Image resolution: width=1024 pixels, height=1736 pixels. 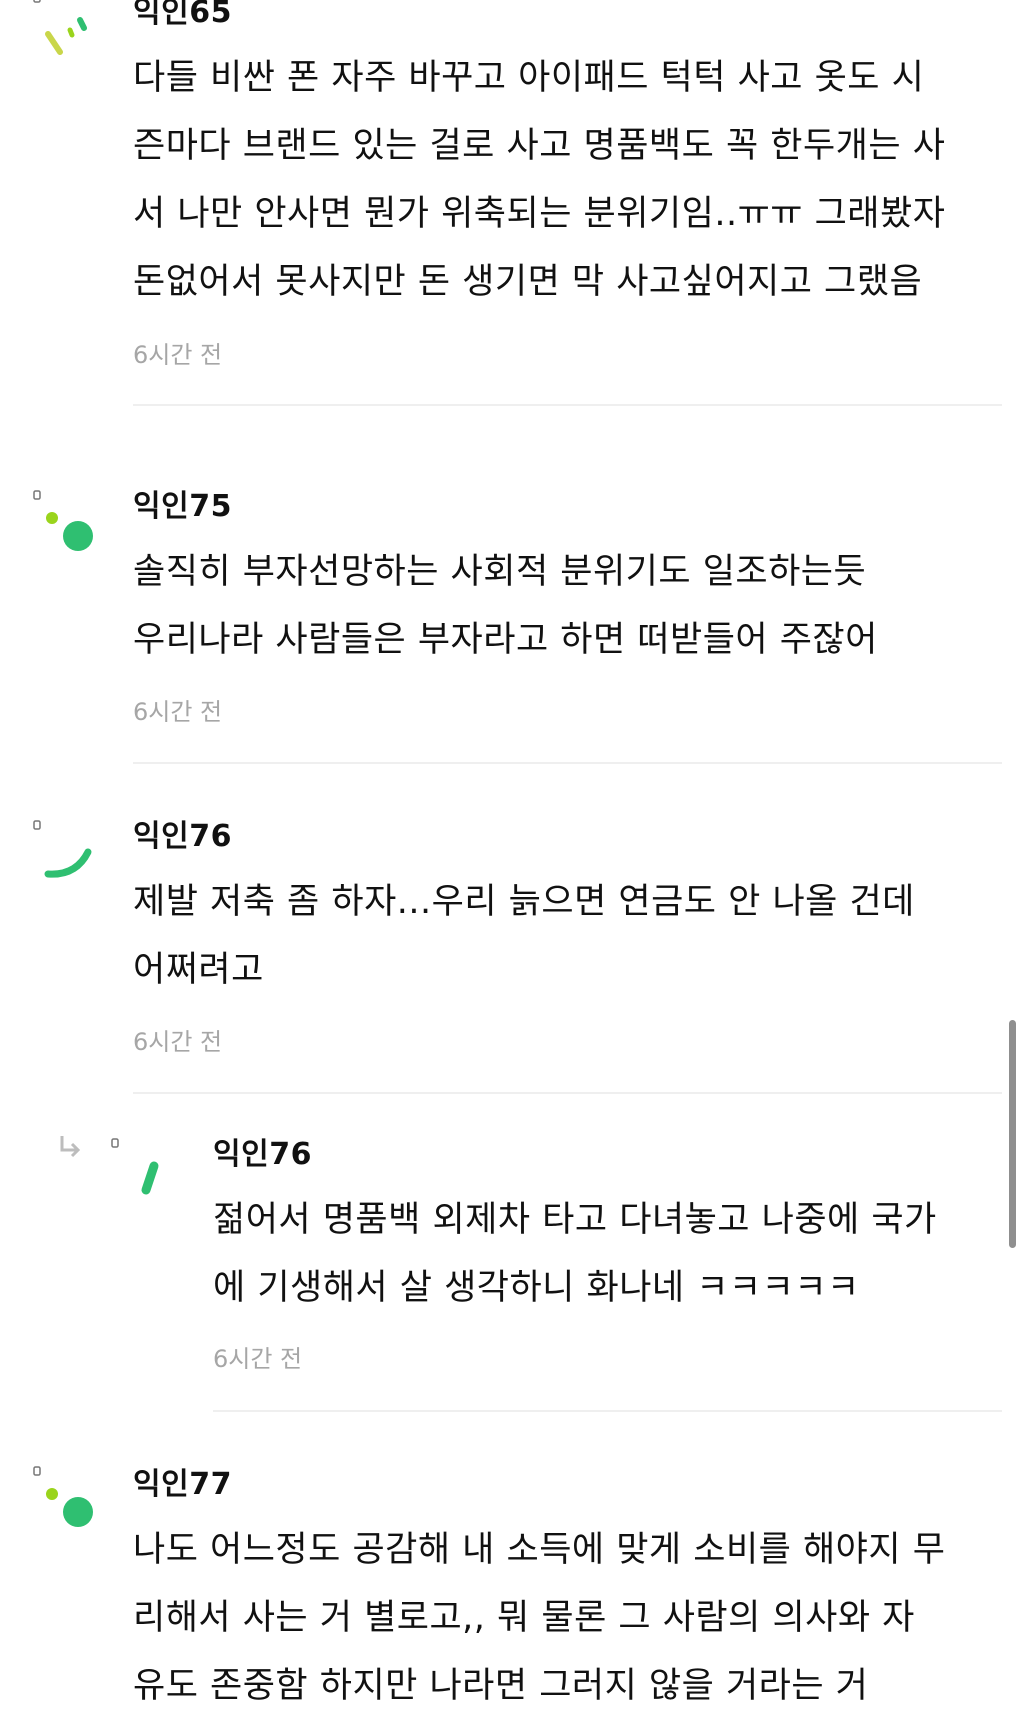 What do you see at coordinates (148, 1176) in the screenshot?
I see `dash-avatar-icon` at bounding box center [148, 1176].